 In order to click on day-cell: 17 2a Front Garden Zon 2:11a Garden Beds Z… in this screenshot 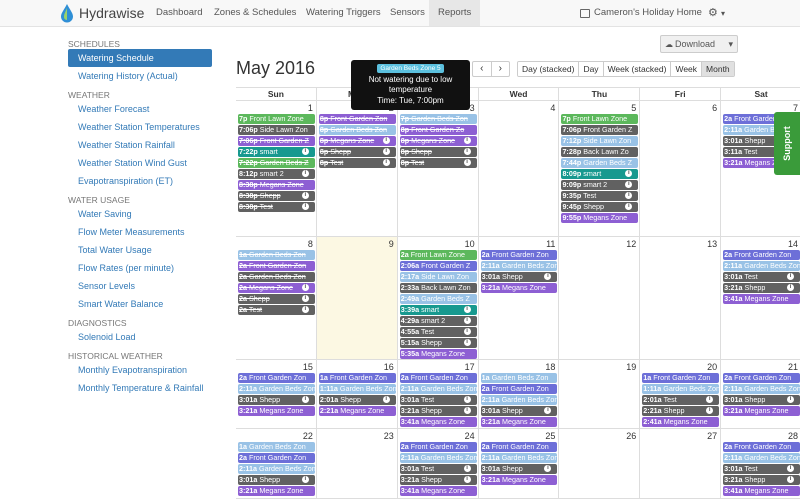, I will do `click(437, 394)`.